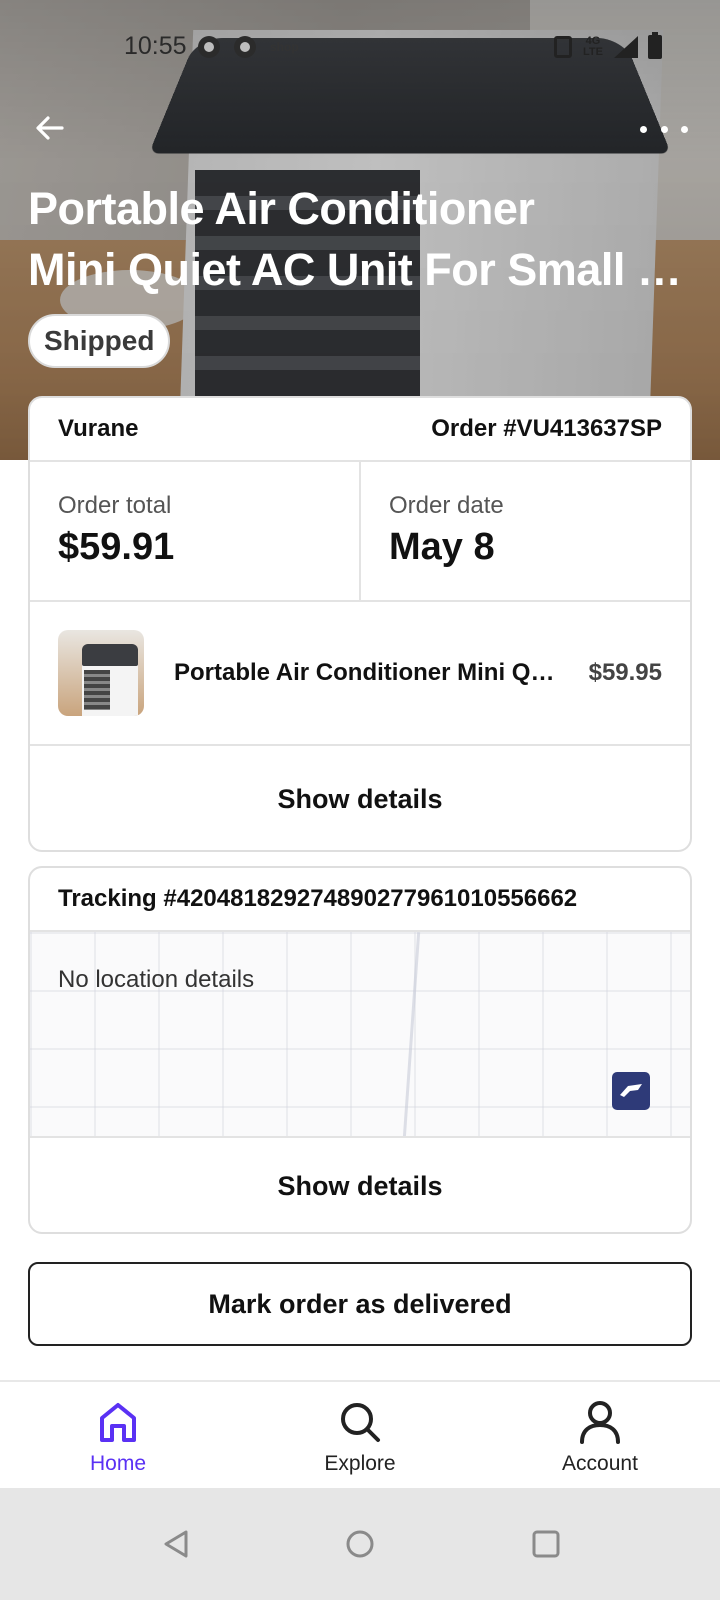 This screenshot has height=1600, width=720. I want to click on product-title-line1: Portable Air Conditioner, so click(281, 208).